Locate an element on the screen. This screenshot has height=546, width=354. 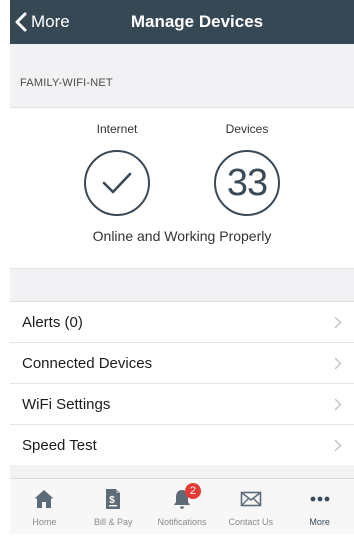
tab-home: Home is located at coordinates (44, 506).